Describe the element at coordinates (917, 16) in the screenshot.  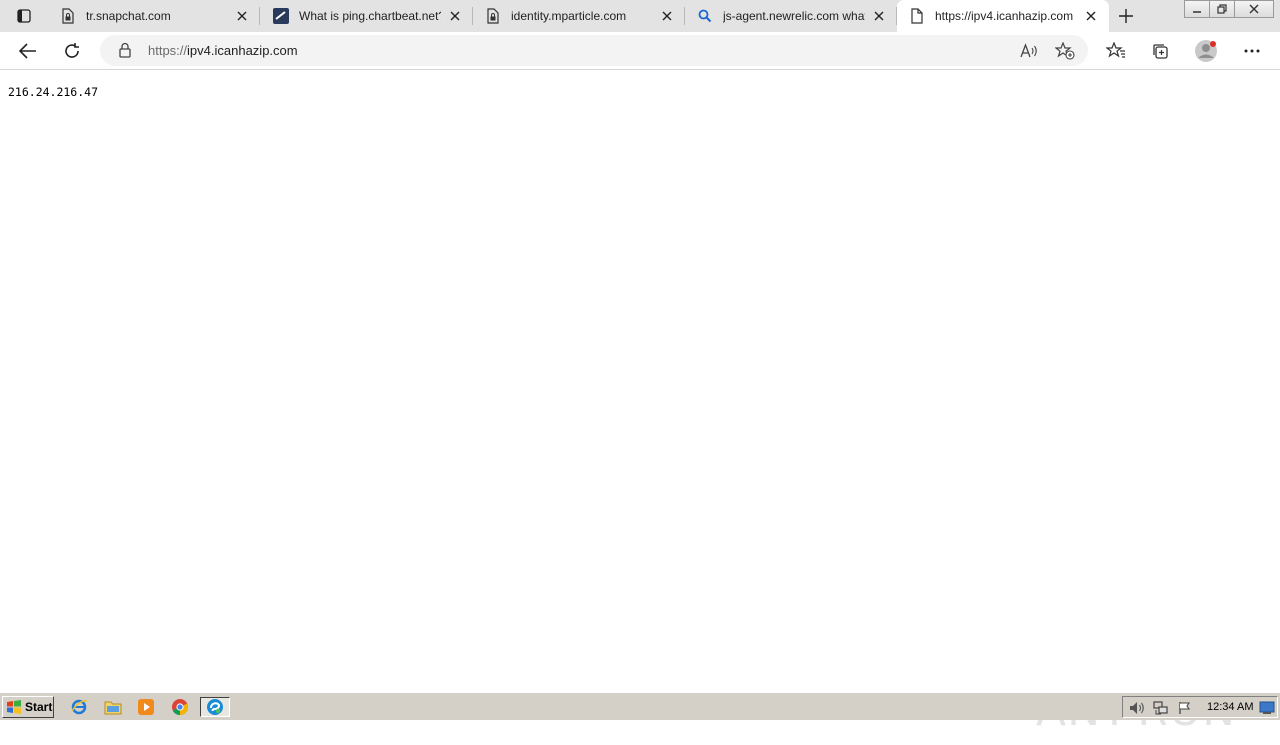
I see `page-icon` at that location.